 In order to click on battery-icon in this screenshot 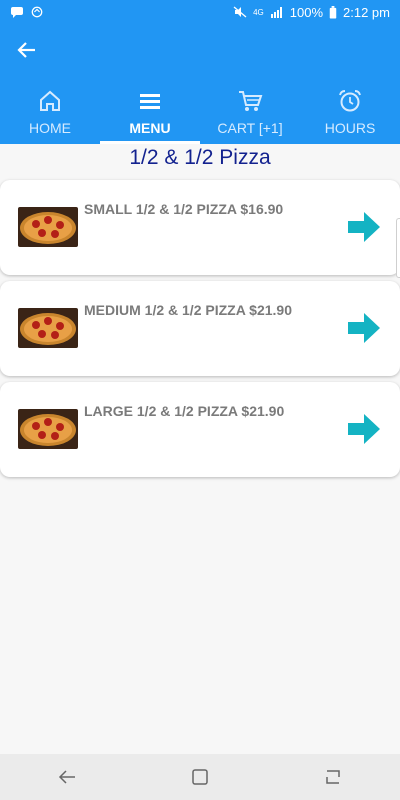, I will do `click(333, 12)`.